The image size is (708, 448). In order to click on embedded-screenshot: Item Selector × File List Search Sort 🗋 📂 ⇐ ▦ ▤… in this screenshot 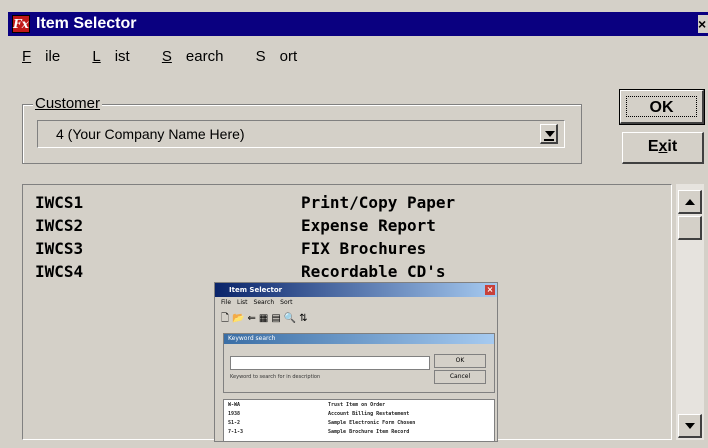, I will do `click(356, 362)`.